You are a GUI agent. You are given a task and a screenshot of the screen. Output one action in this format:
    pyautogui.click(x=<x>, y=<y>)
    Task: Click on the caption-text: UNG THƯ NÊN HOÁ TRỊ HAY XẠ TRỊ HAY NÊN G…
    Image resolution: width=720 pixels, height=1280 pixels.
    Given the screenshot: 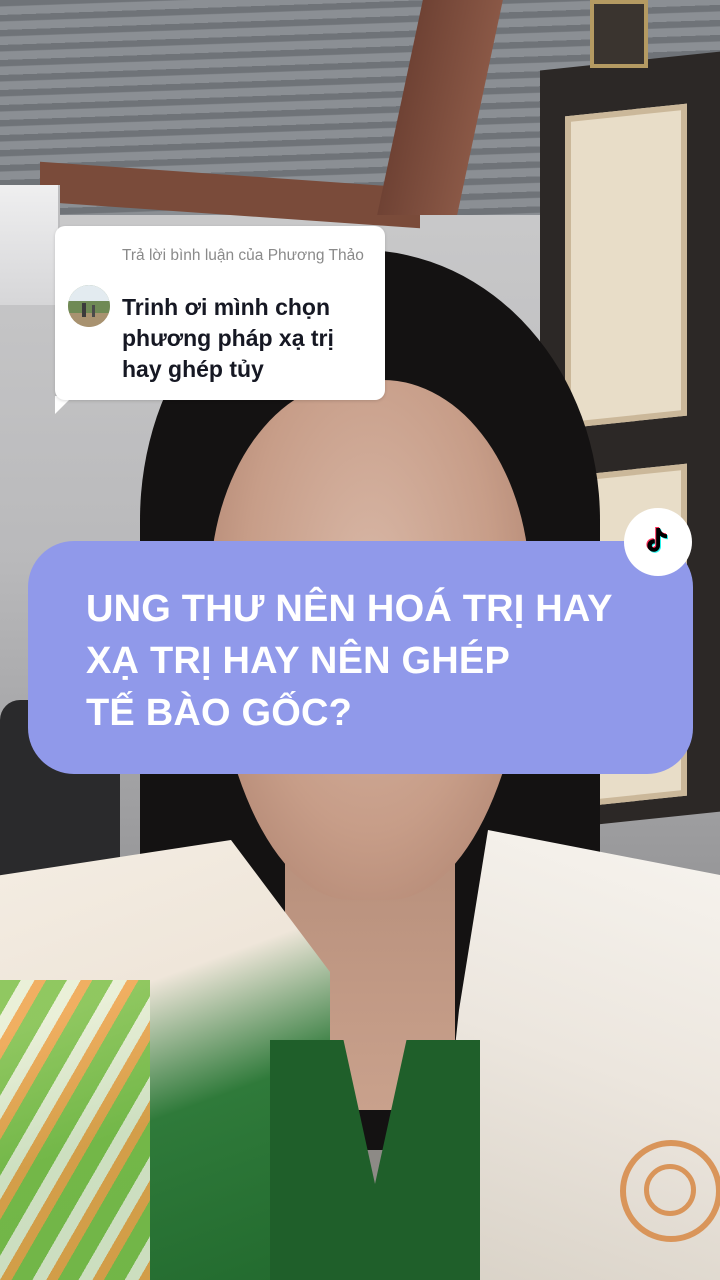 What is the action you would take?
    pyautogui.click(x=349, y=661)
    